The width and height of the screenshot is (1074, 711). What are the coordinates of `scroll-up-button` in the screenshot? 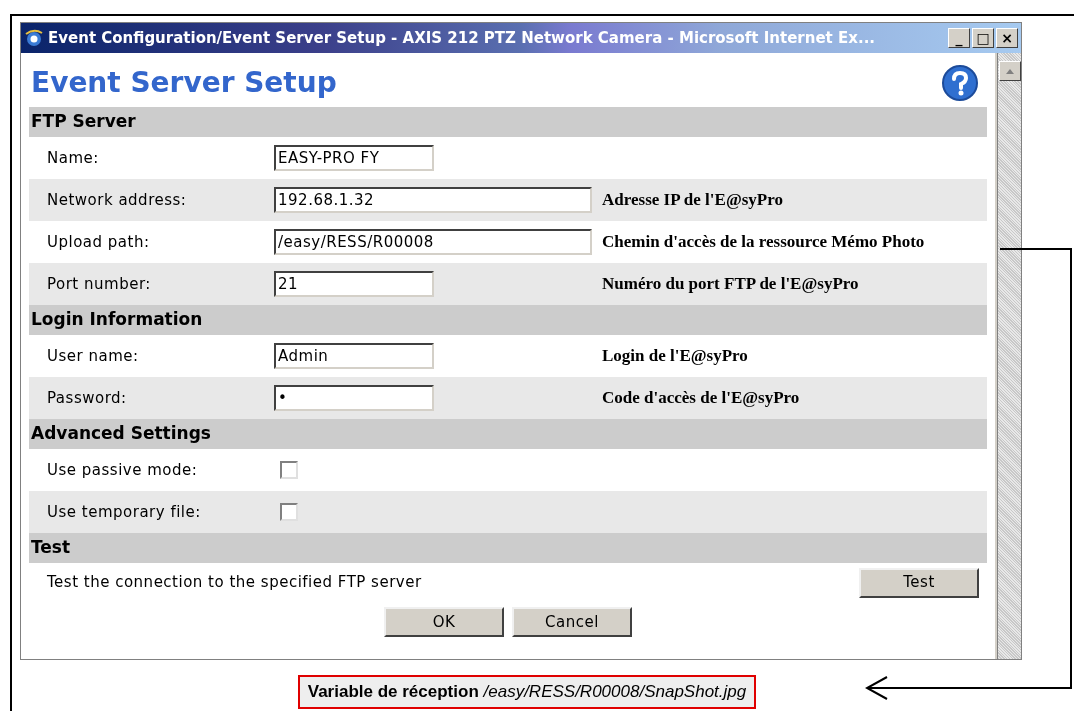 It's located at (1009, 71).